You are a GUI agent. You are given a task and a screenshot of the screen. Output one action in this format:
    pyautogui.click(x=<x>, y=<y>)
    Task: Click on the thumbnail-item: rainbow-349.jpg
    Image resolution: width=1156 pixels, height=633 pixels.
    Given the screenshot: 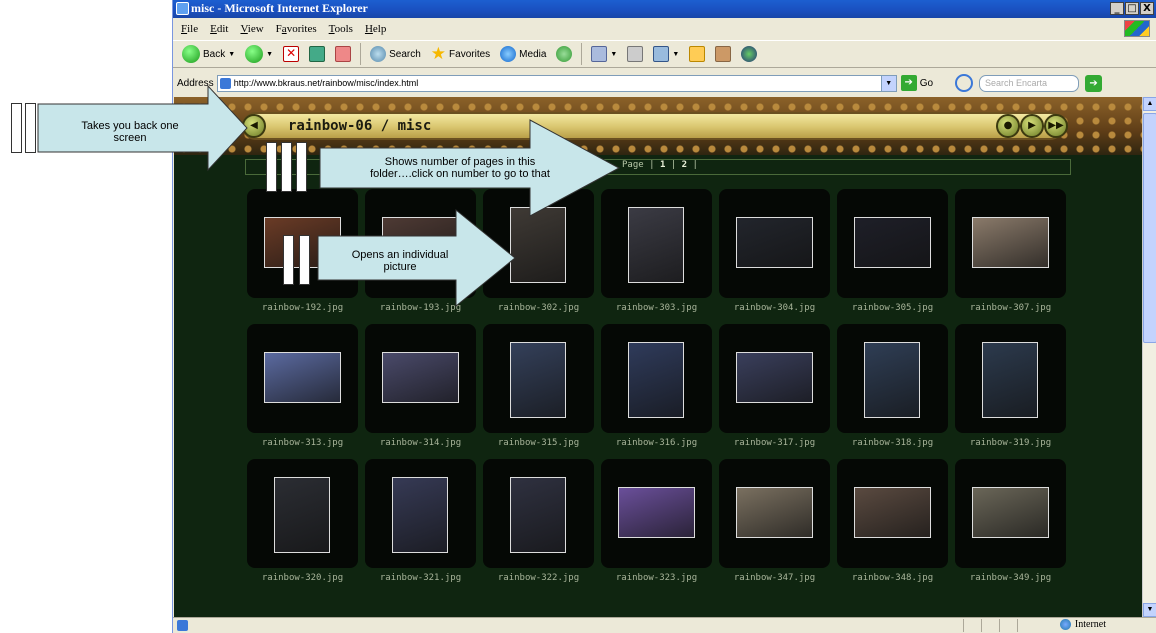 What is the action you would take?
    pyautogui.click(x=1010, y=522)
    